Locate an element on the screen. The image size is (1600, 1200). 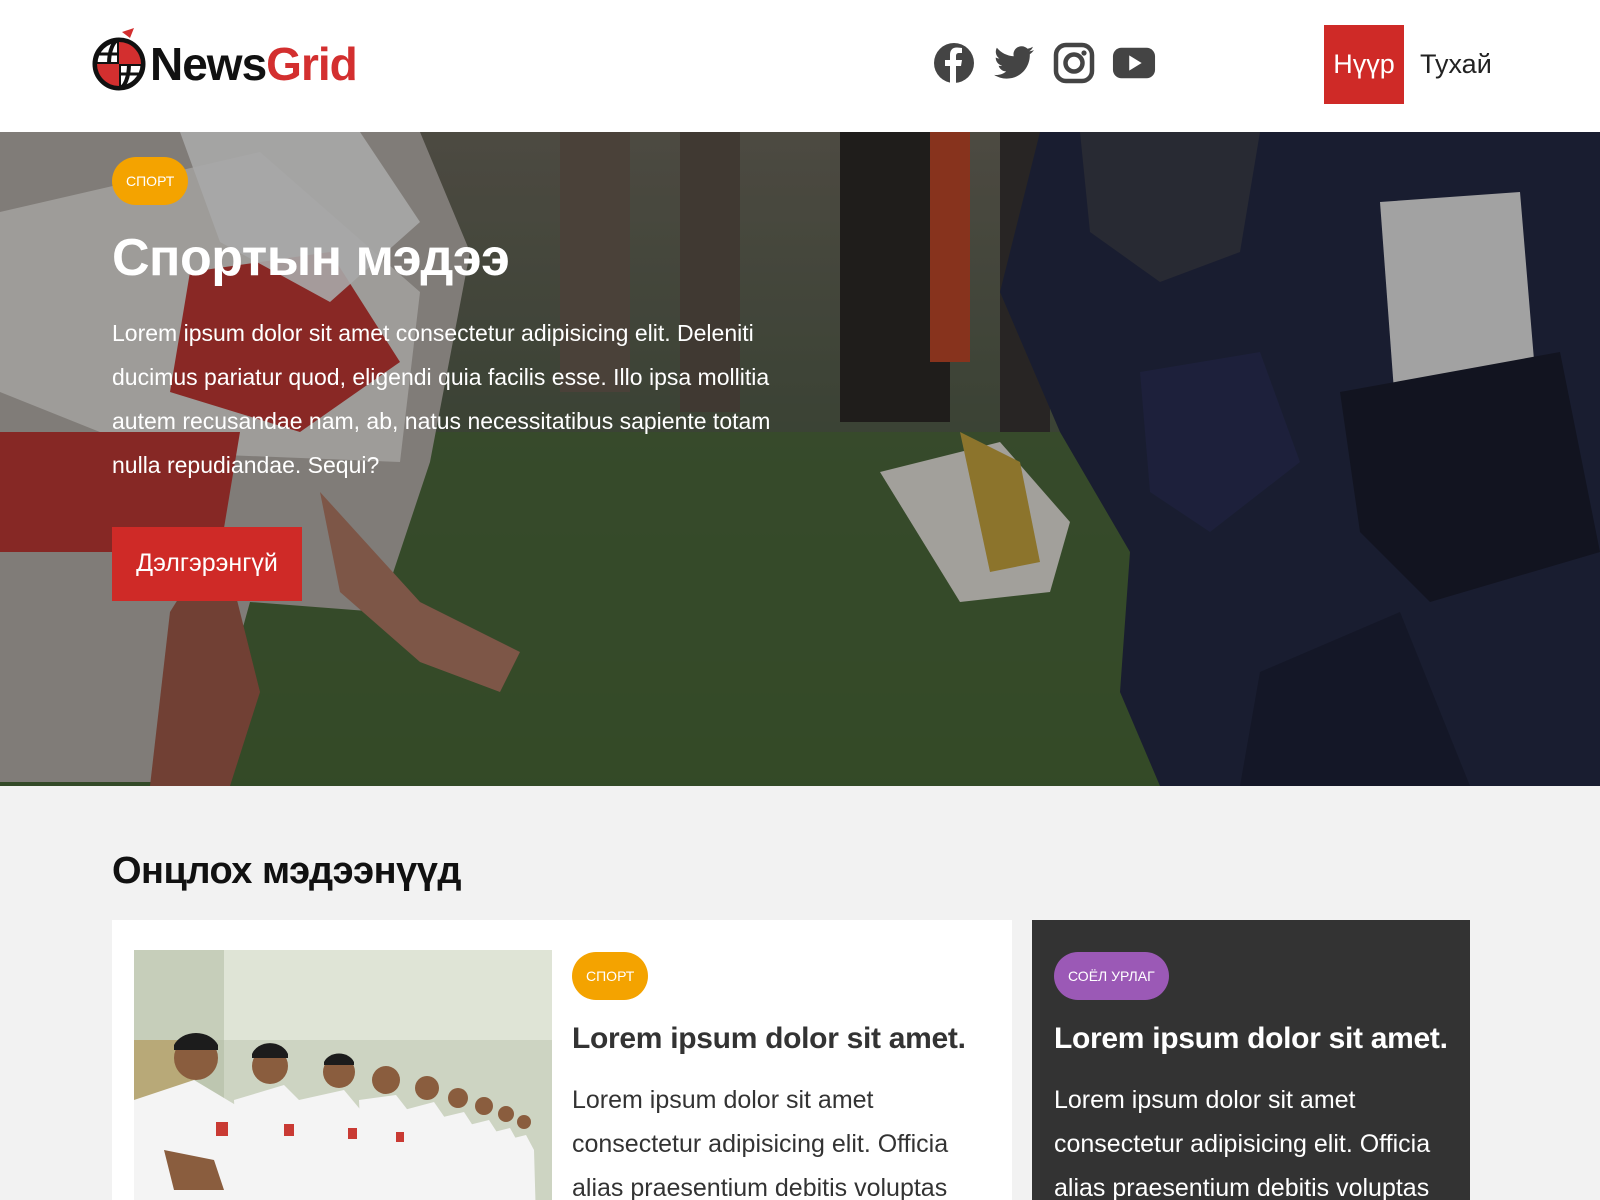
main-nav: Нүүр Тухай is located at coordinates (1416, 64).